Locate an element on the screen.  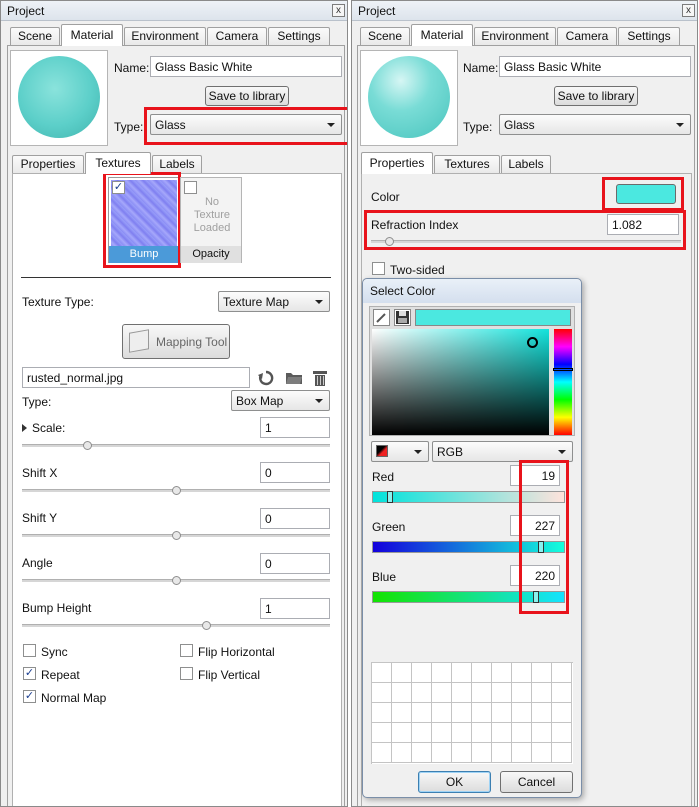
shift-y-field: 0 is located at coordinates (295, 518).